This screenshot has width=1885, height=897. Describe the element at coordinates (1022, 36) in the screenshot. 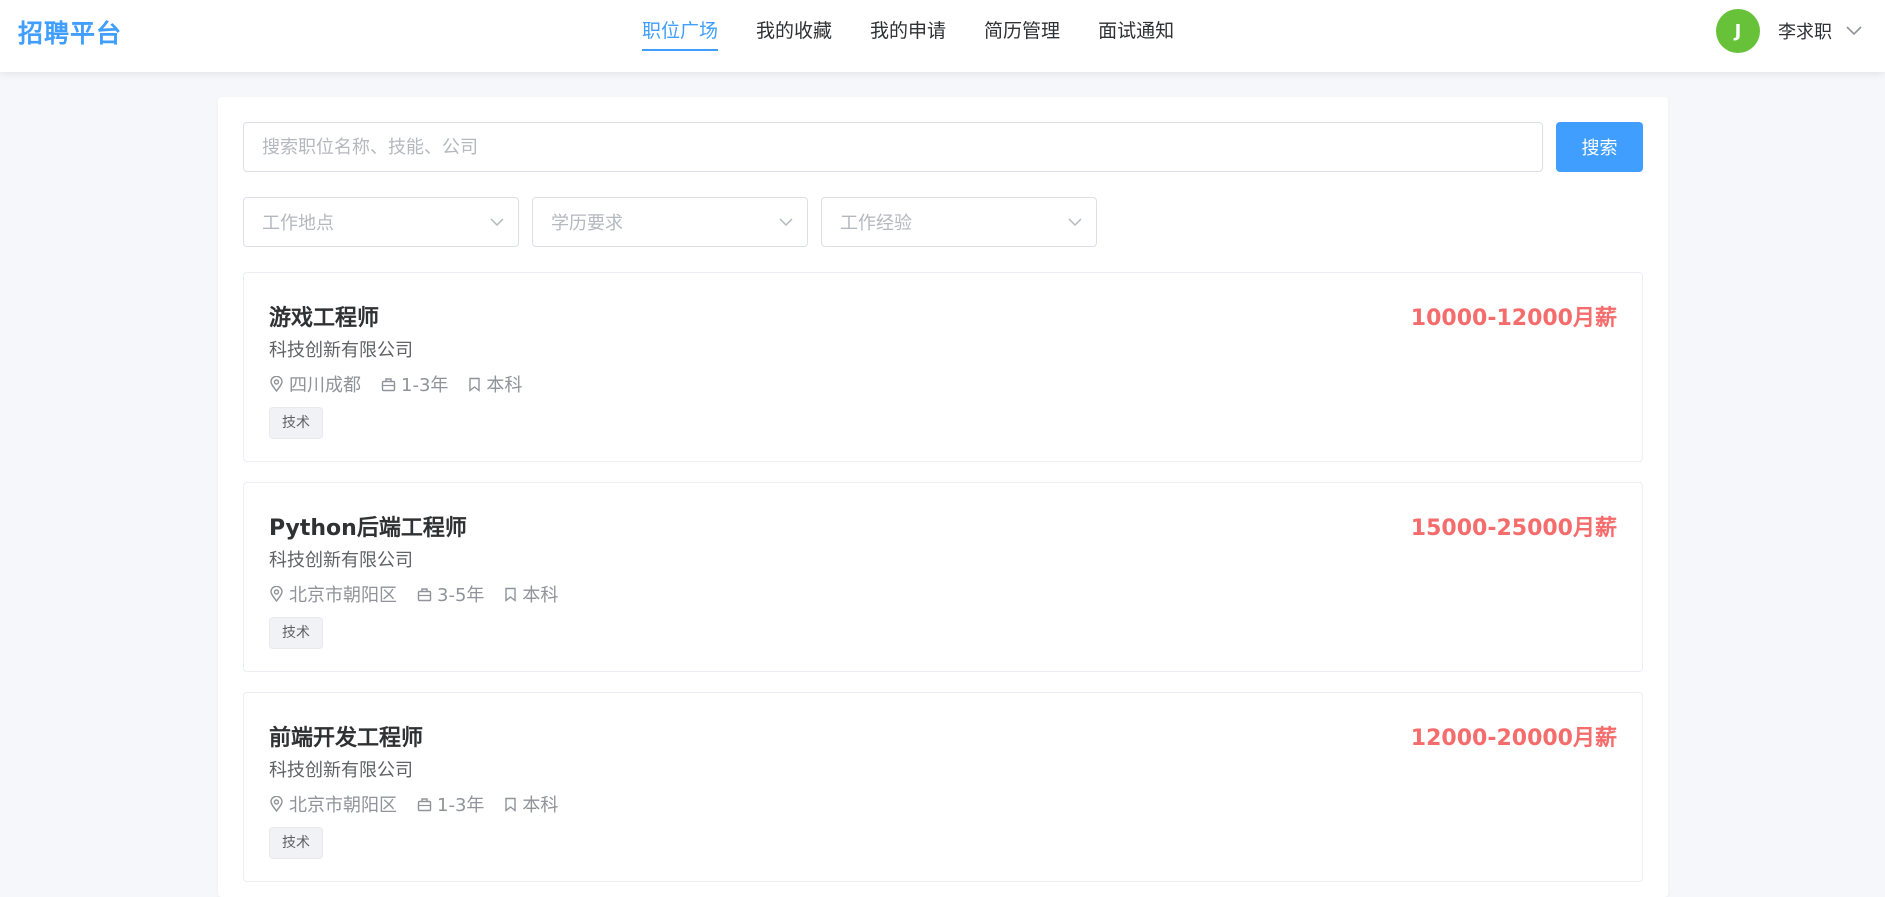

I see `nav-item-resume-management: 简历管理` at that location.